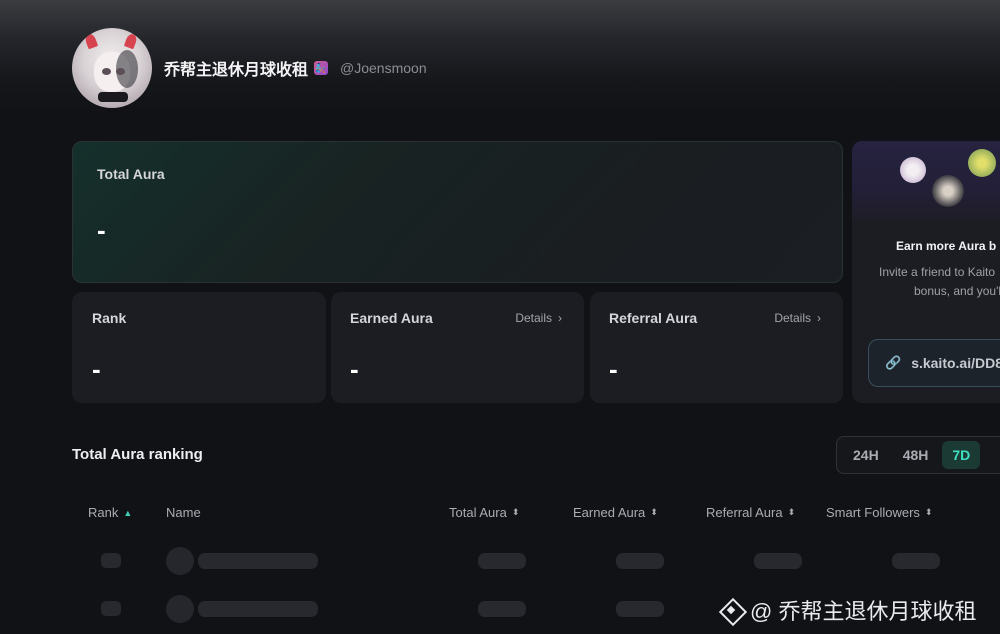 Image resolution: width=1000 pixels, height=634 pixels. Describe the element at coordinates (199, 347) in the screenshot. I see `rank-card: Rank -` at that location.